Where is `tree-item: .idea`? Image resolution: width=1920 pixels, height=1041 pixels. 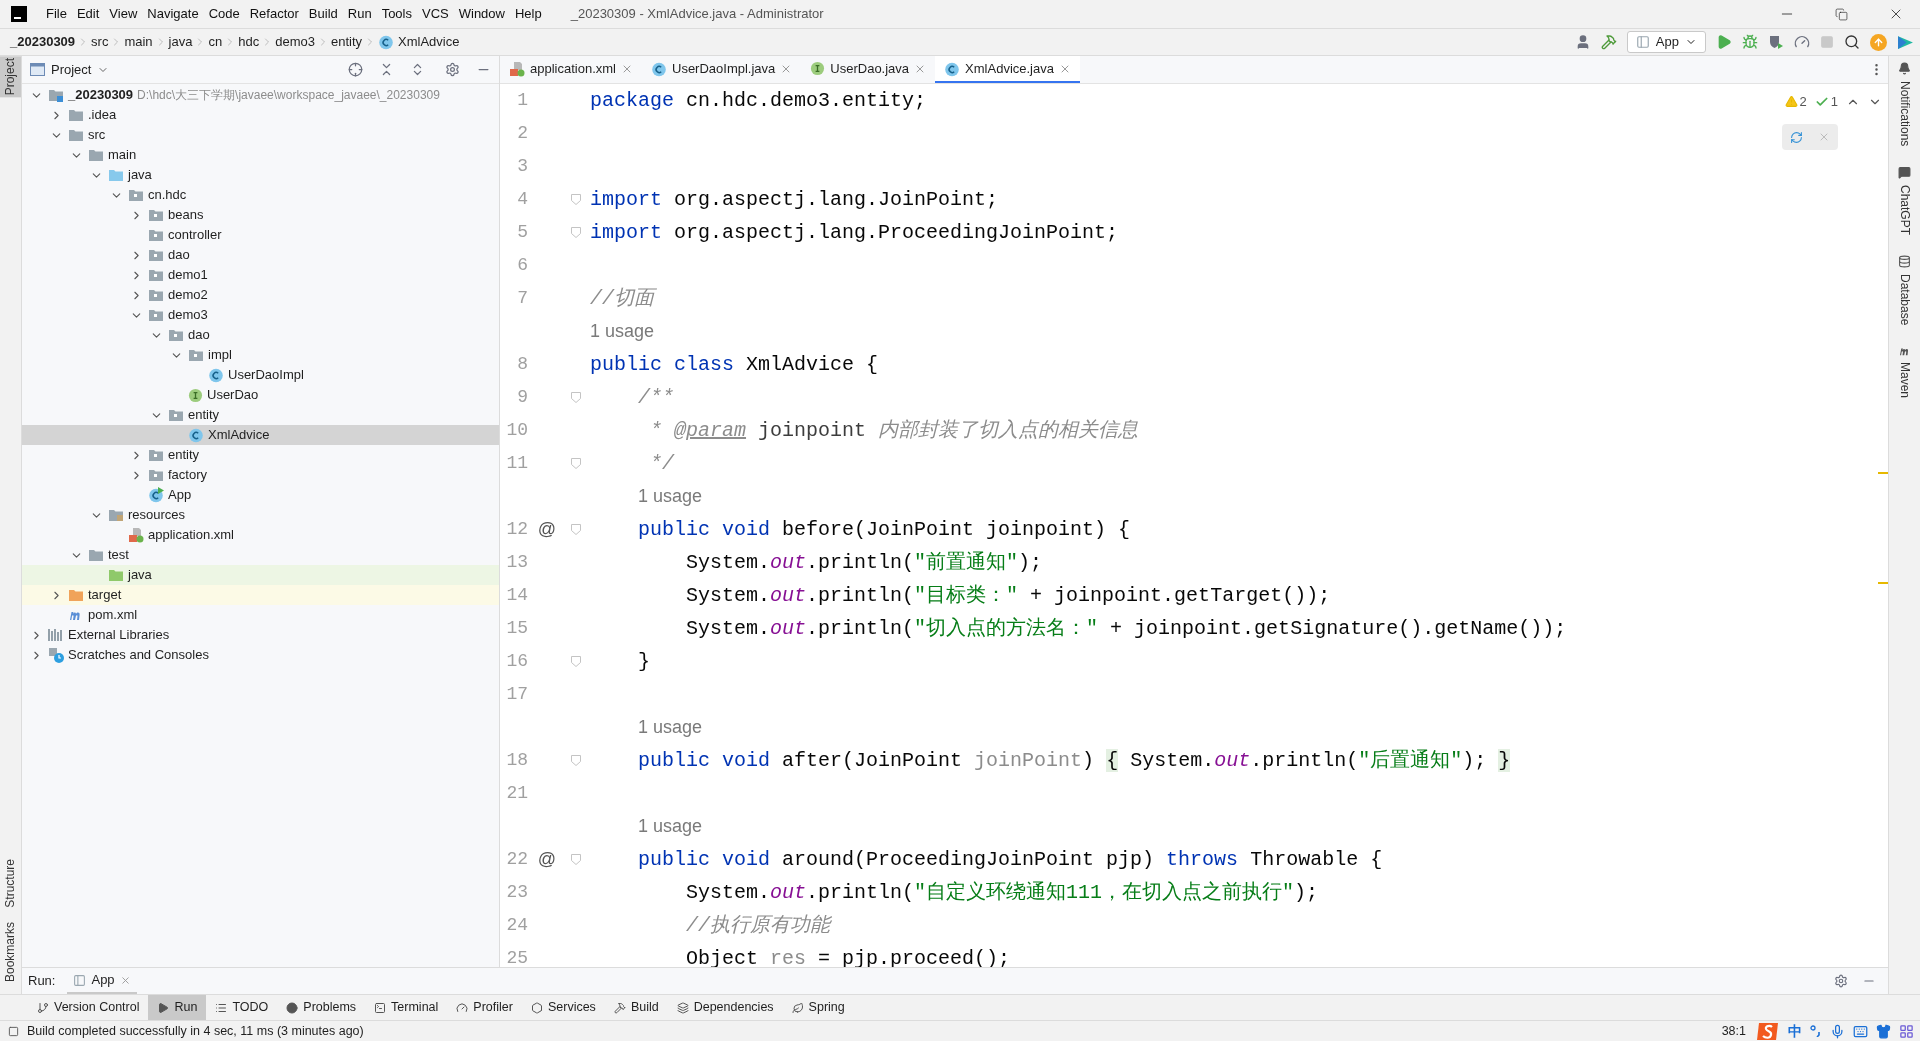
tree-item: .idea is located at coordinates (260, 115).